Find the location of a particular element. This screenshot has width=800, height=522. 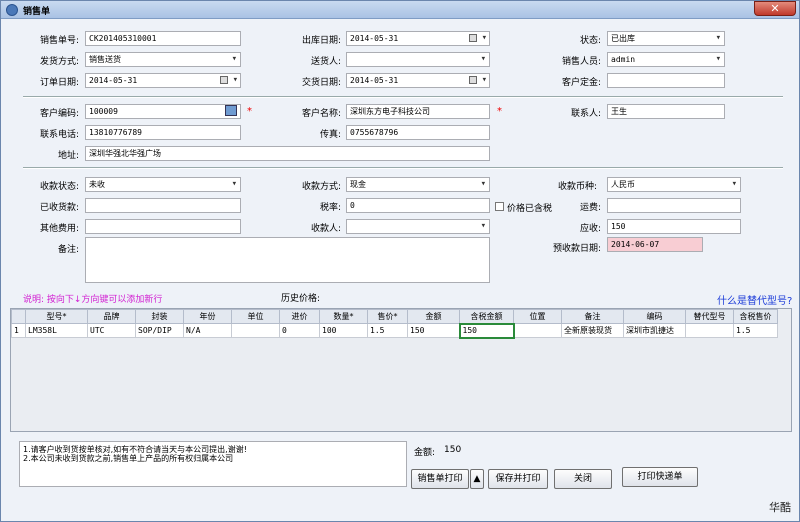

column-header: 进价 is located at coordinates (299, 316).